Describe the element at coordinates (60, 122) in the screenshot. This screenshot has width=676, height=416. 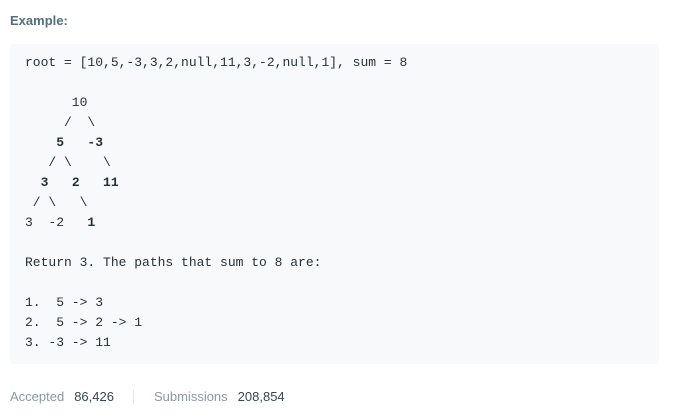
I see `tree-row-2: / \` at that location.